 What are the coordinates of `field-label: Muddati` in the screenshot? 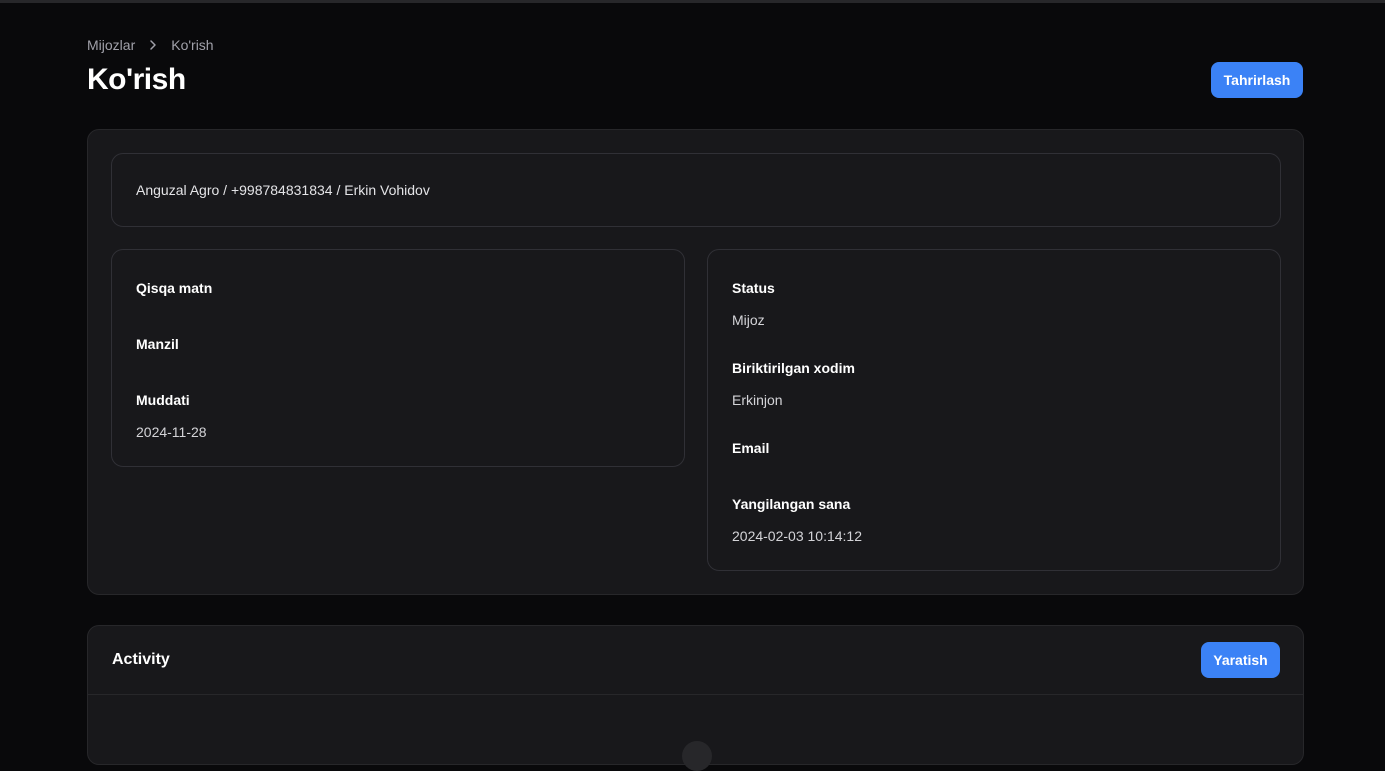 It's located at (163, 400).